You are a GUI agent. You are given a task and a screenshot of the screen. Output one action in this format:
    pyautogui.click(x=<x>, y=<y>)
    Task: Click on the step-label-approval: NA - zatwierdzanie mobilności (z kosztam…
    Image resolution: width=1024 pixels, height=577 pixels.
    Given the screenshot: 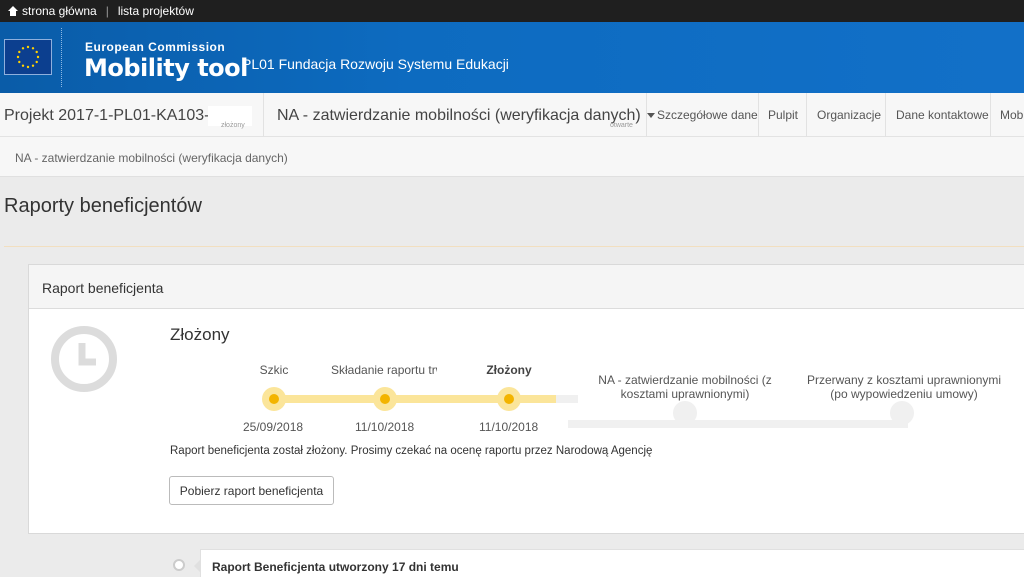 What is the action you would take?
    pyautogui.click(x=685, y=387)
    